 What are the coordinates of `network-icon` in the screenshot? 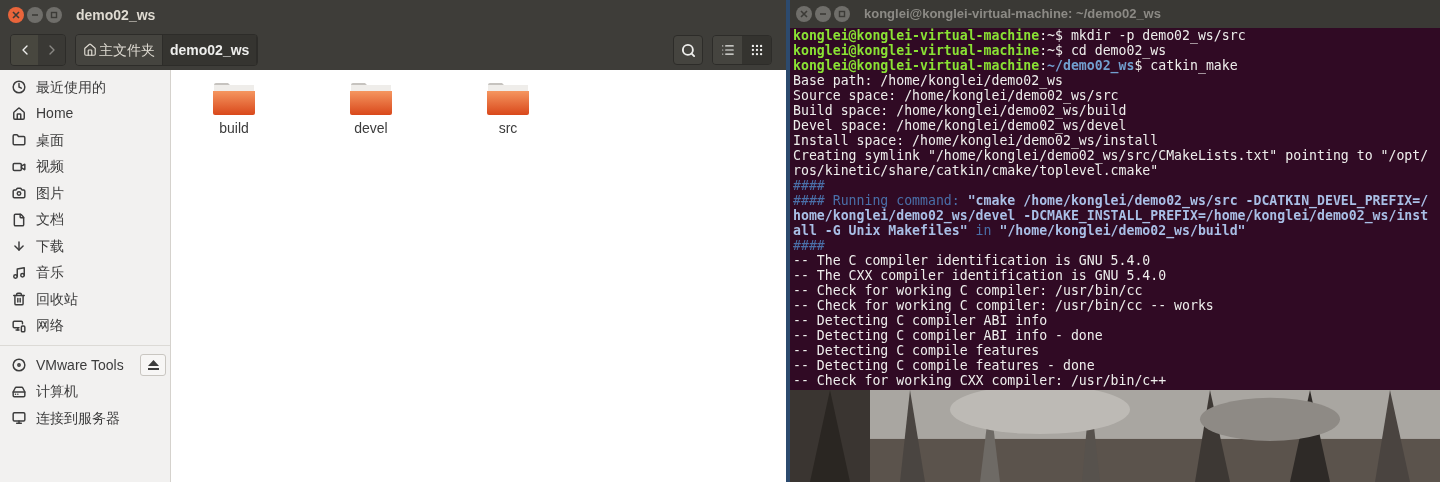 It's located at (19, 325).